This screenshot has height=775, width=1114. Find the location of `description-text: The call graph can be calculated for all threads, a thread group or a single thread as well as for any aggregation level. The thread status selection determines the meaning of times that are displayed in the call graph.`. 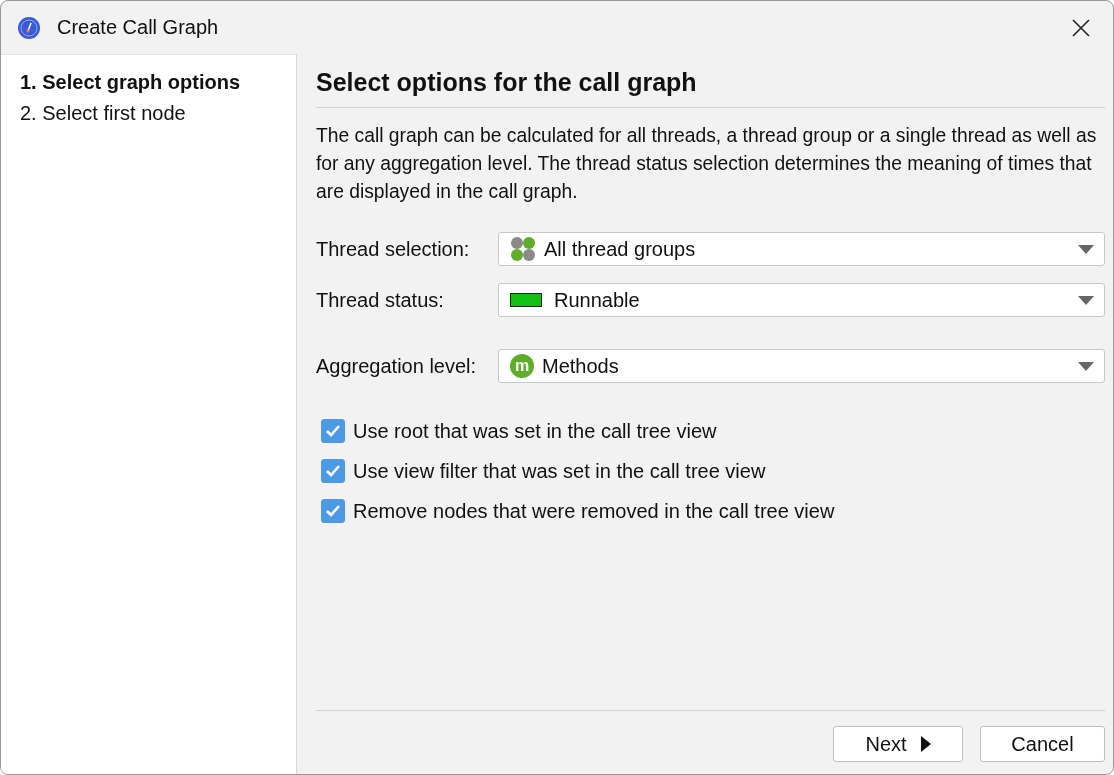

description-text: The call graph can be calculated for all threads, a thread group or a single thread as well as for any aggregation level. The thread status selection determines the meaning of times that are displayed in the call graph. is located at coordinates (707, 164).